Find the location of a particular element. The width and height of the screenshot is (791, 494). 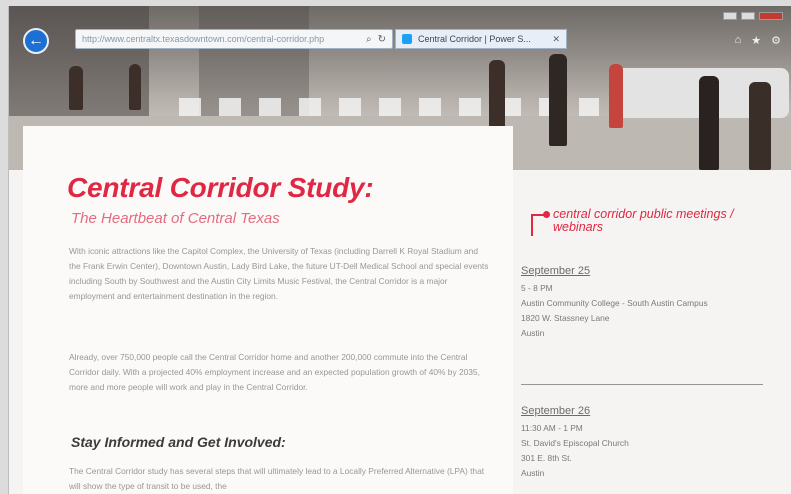

close-tab-icon: ✕ is located at coordinates (556, 39).